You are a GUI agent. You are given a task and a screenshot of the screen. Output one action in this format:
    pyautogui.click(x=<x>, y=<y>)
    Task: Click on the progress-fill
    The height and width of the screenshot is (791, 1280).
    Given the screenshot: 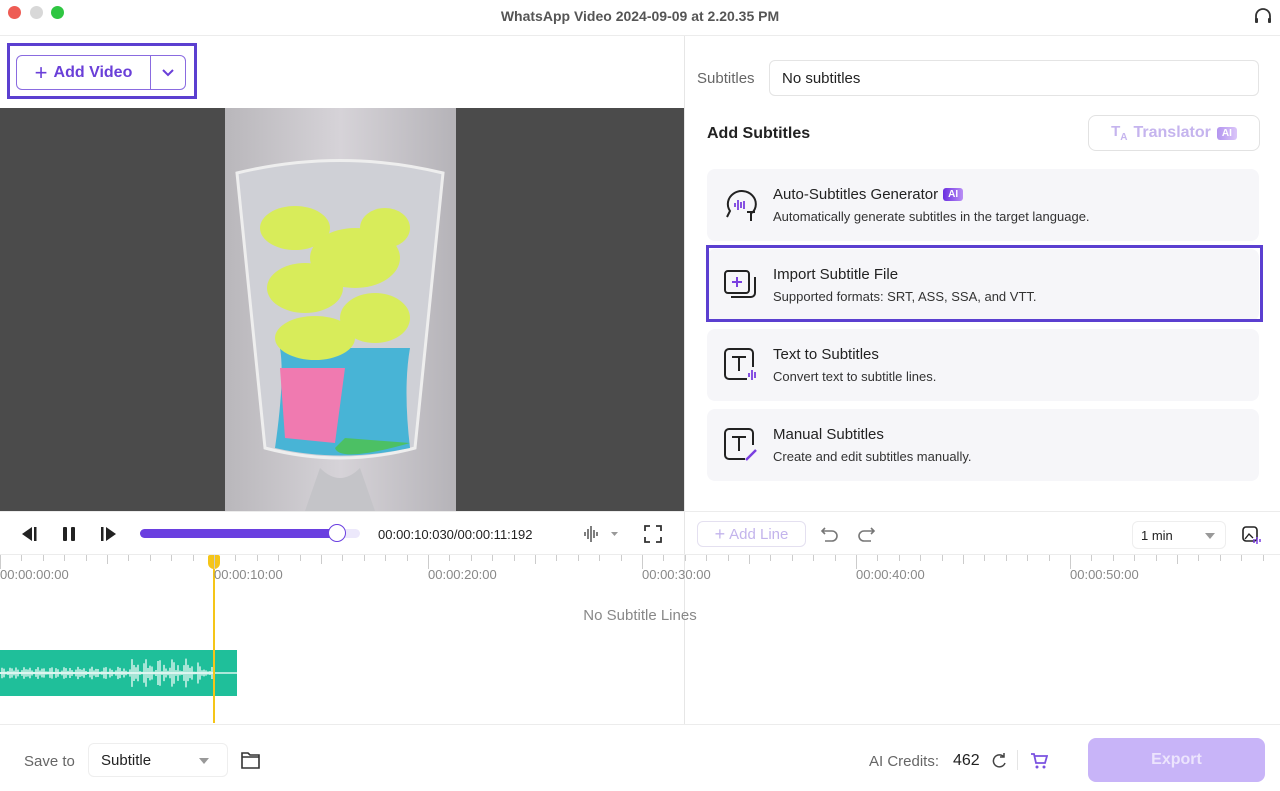 What is the action you would take?
    pyautogui.click(x=239, y=533)
    